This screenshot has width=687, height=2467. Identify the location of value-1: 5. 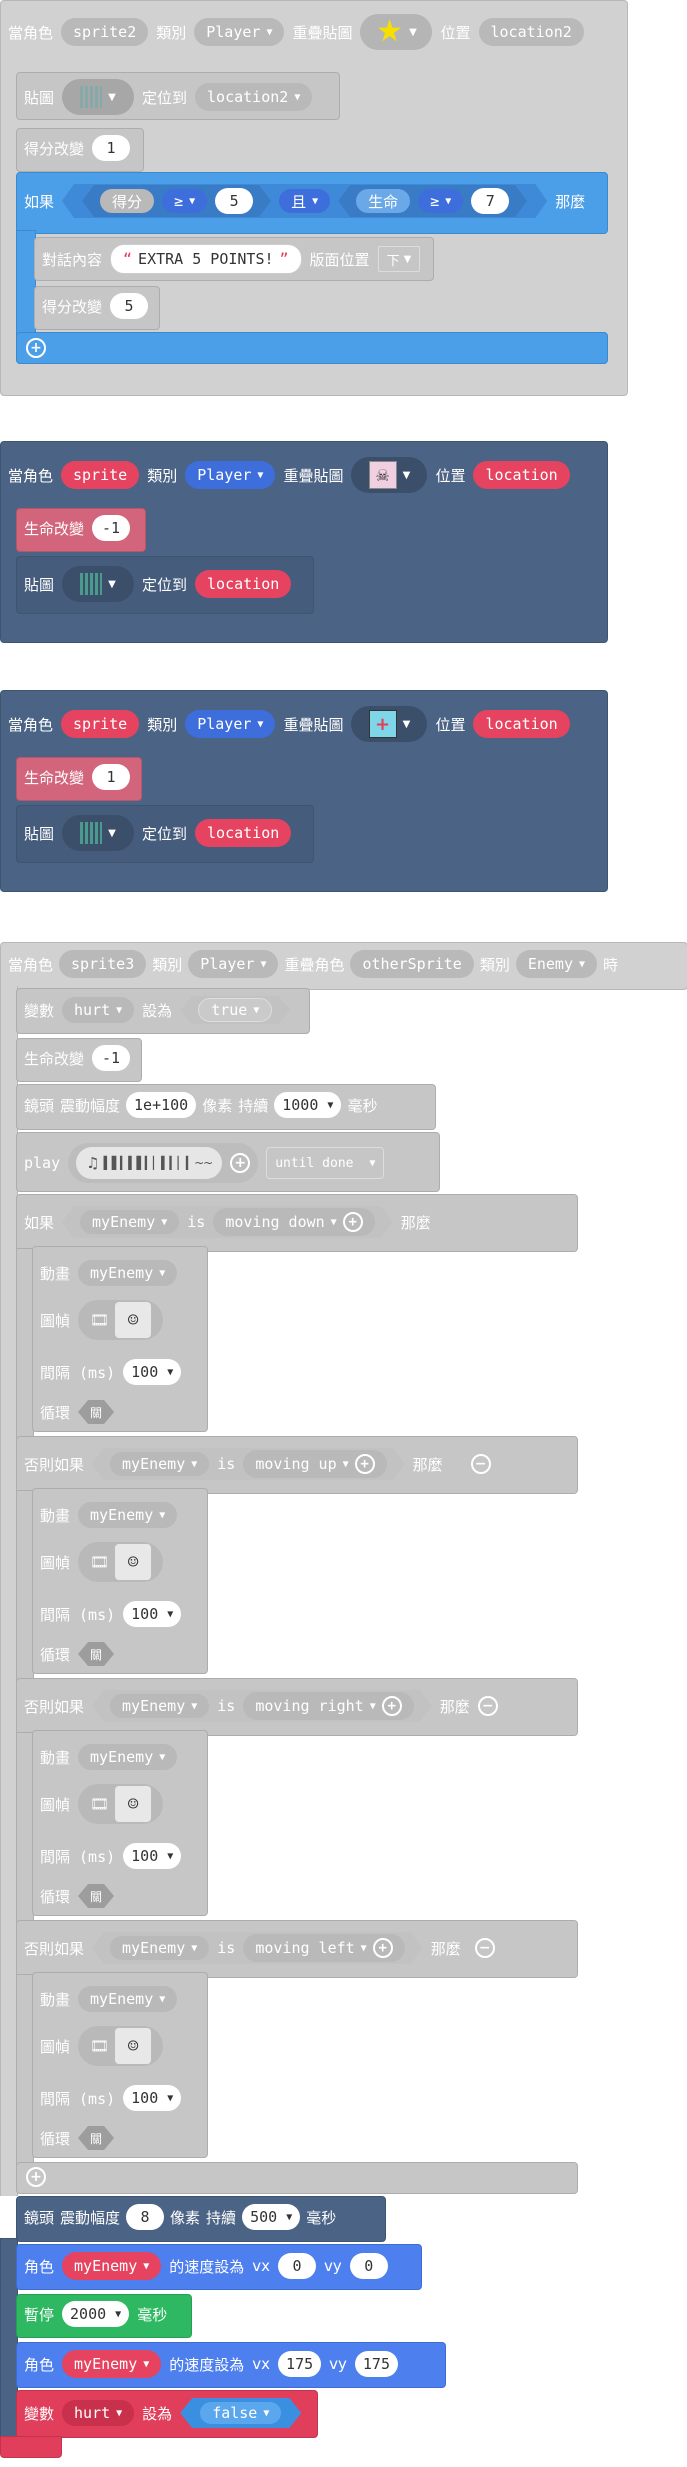
(234, 201).